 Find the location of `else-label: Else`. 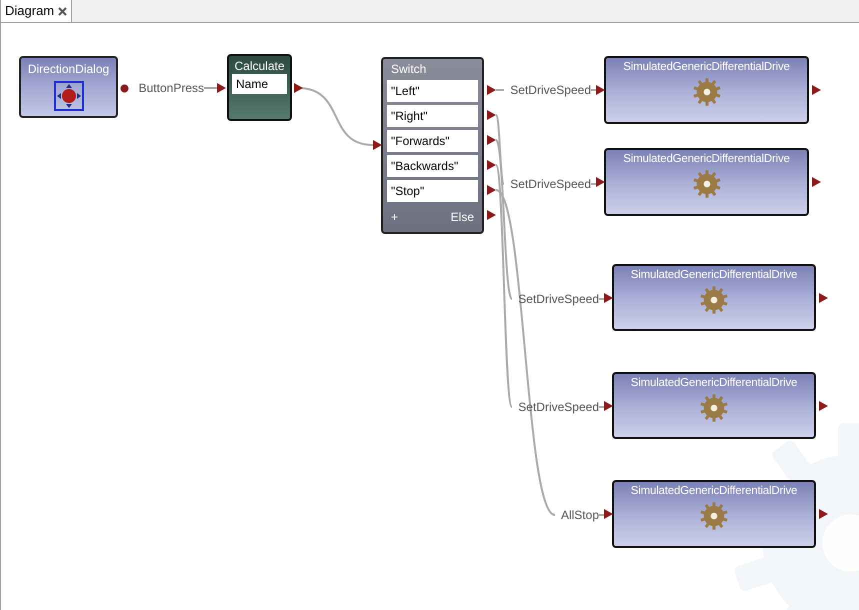

else-label: Else is located at coordinates (462, 217).